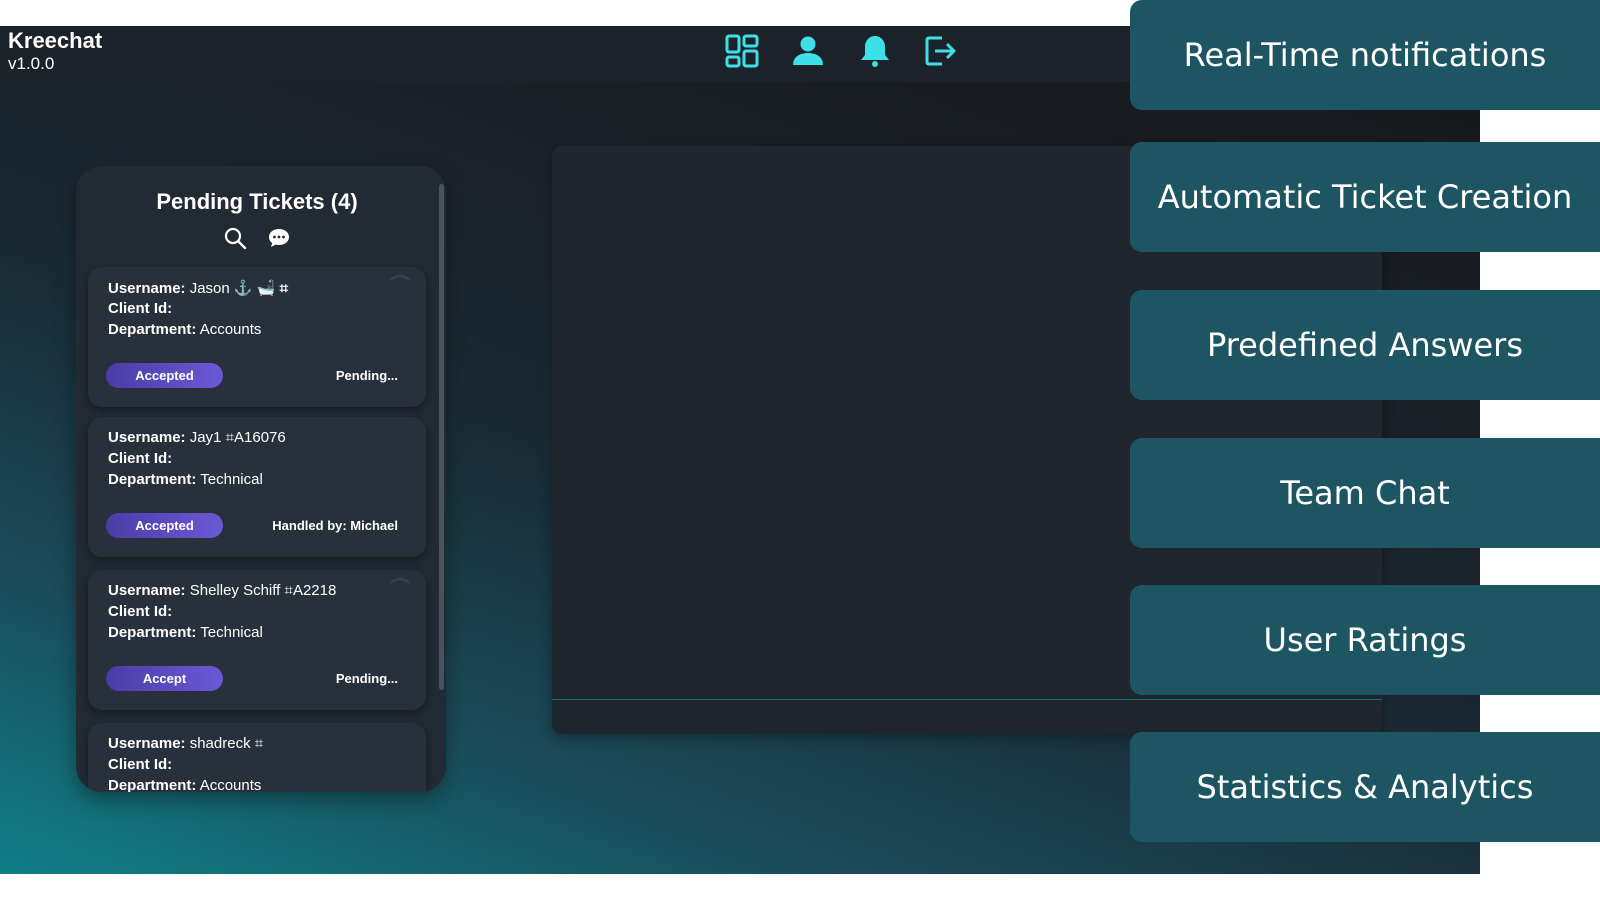  I want to click on username-suffix: ⌗A16076, so click(255, 437).